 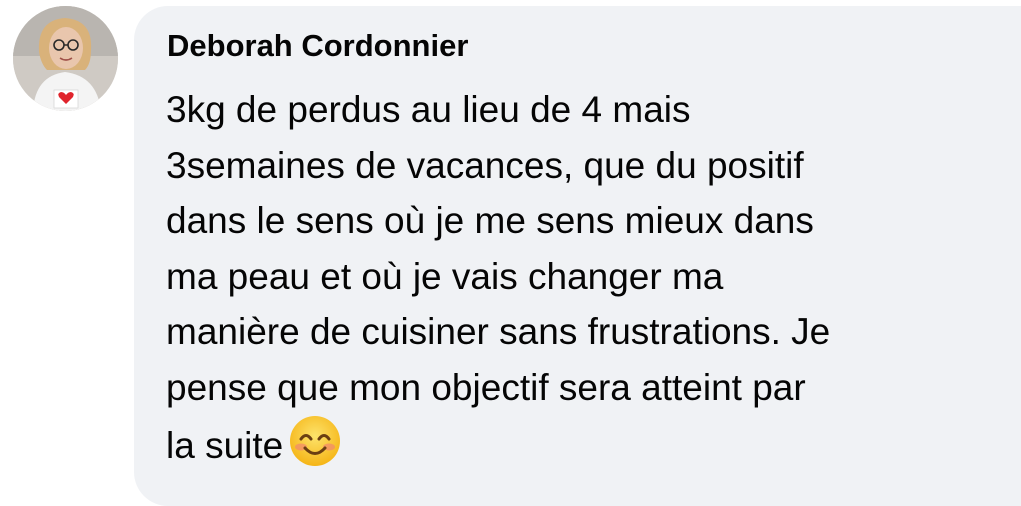 What do you see at coordinates (428, 109) in the screenshot?
I see `comment-line: 3kg de perdus au lieu de 4 mais` at bounding box center [428, 109].